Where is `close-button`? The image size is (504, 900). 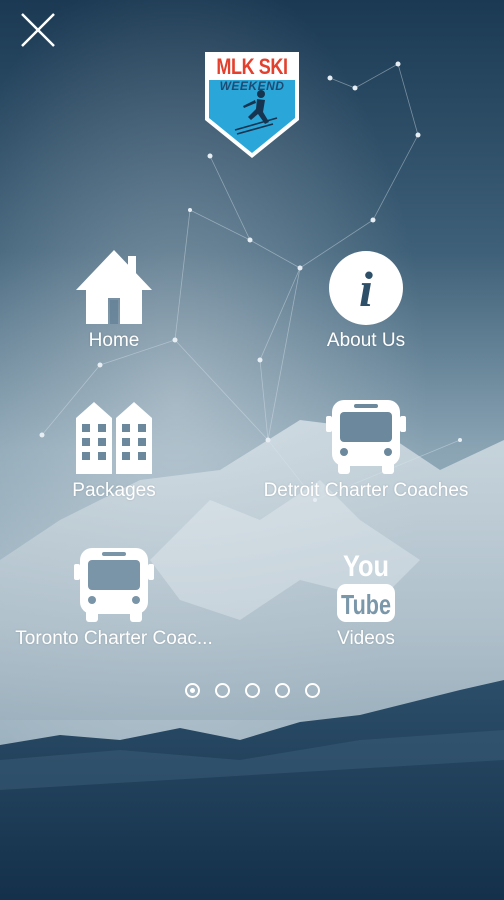
close-button is located at coordinates (38, 30).